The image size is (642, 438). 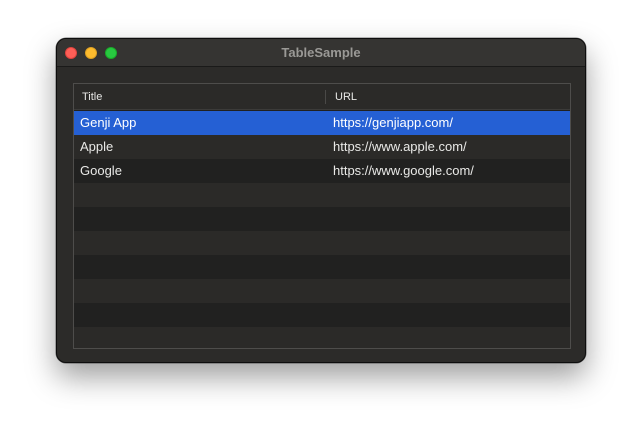 I want to click on cell-url: https://www.apple.com/, so click(x=400, y=146).